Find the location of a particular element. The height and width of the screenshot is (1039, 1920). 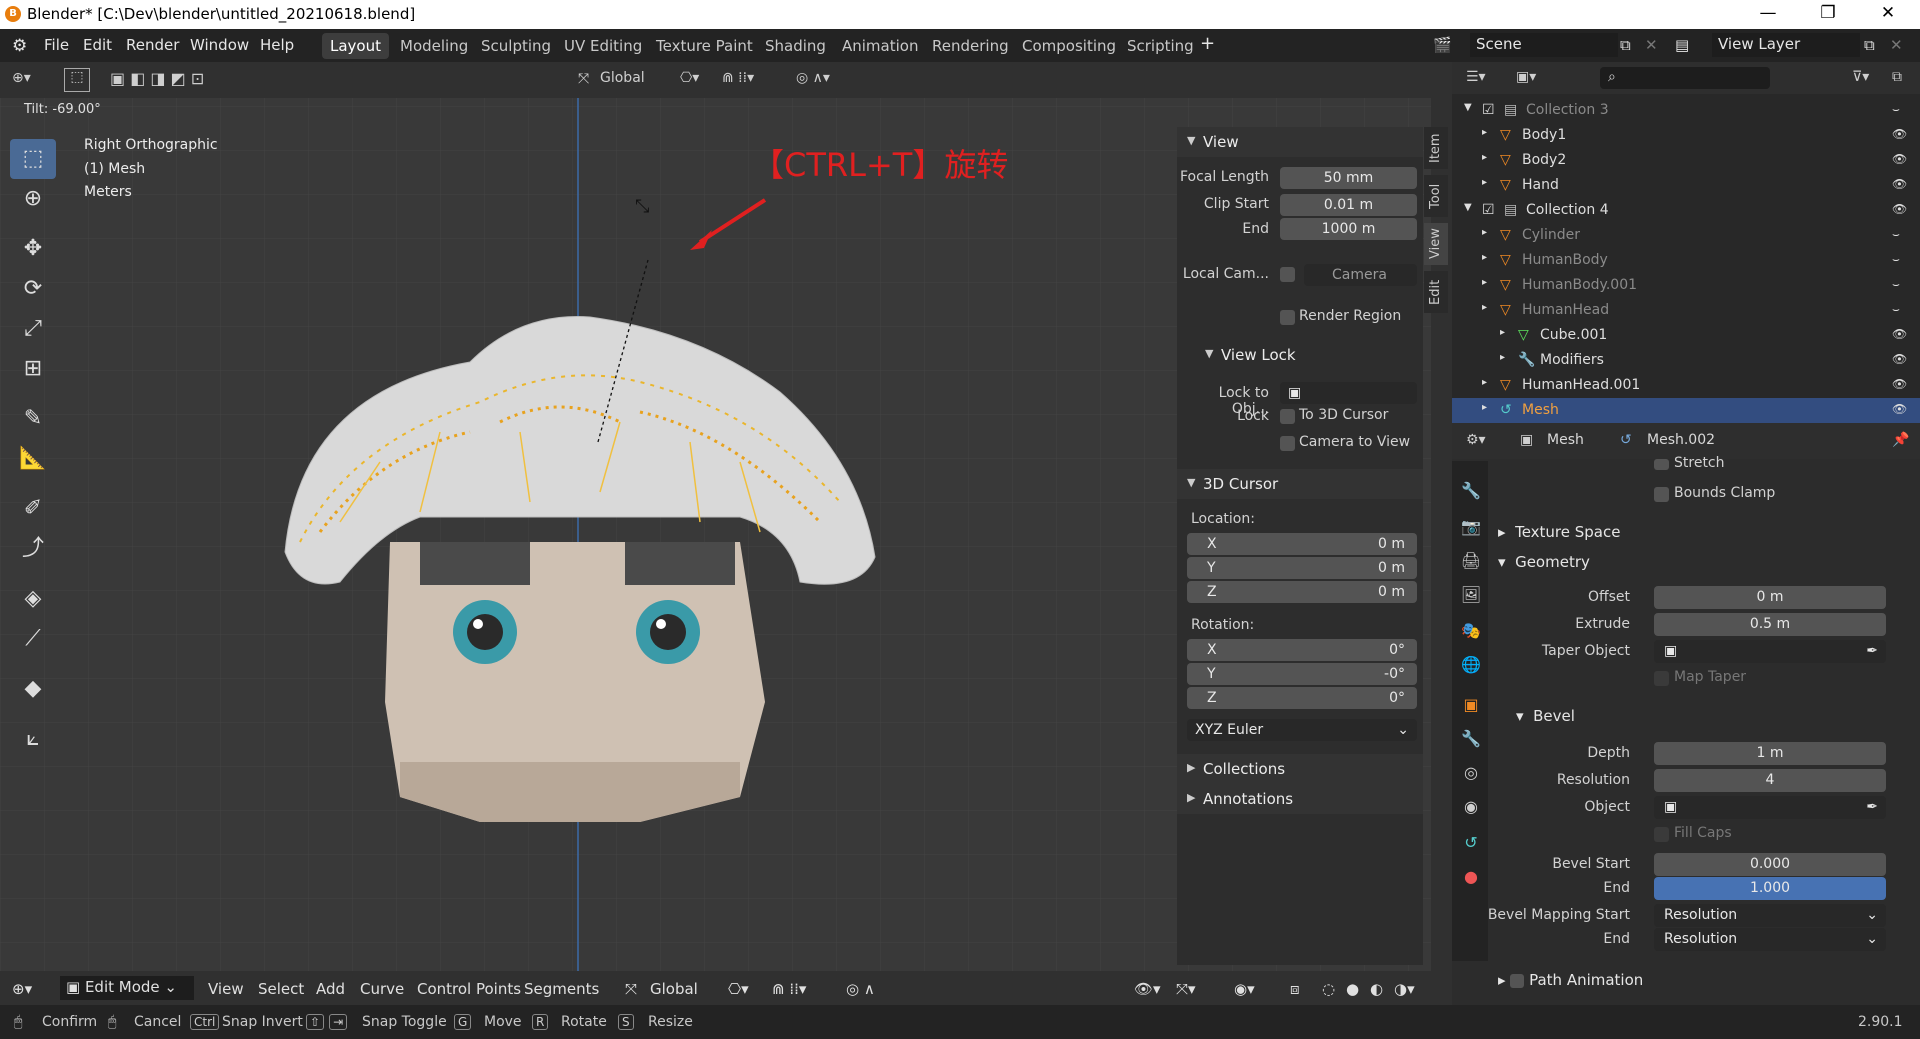

scene-name-field: Scene is located at coordinates (1544, 45).